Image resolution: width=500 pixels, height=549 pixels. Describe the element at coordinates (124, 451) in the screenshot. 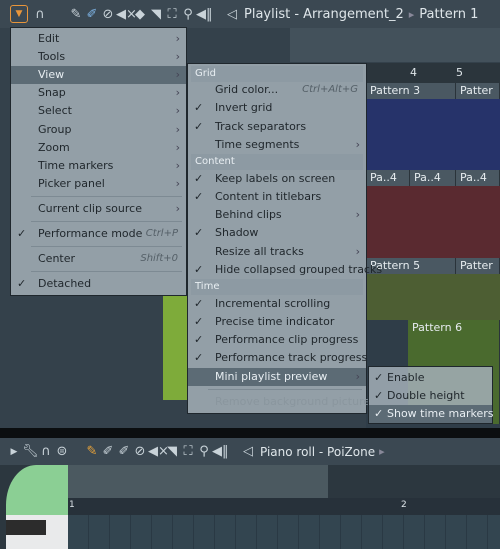

I see `erase-icon: ✐` at that location.